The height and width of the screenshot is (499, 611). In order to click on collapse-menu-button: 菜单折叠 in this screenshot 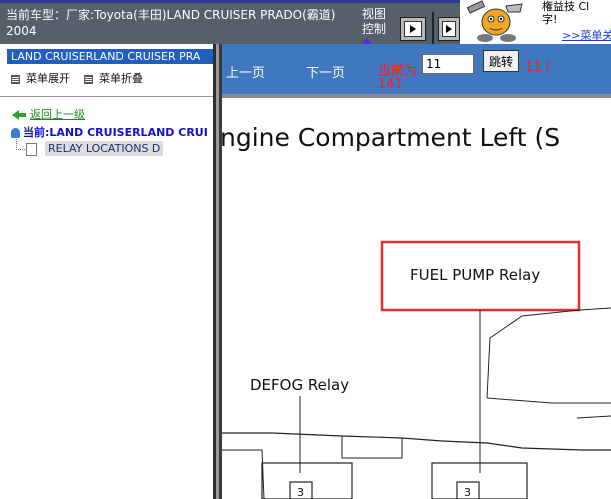, I will do `click(113, 78)`.